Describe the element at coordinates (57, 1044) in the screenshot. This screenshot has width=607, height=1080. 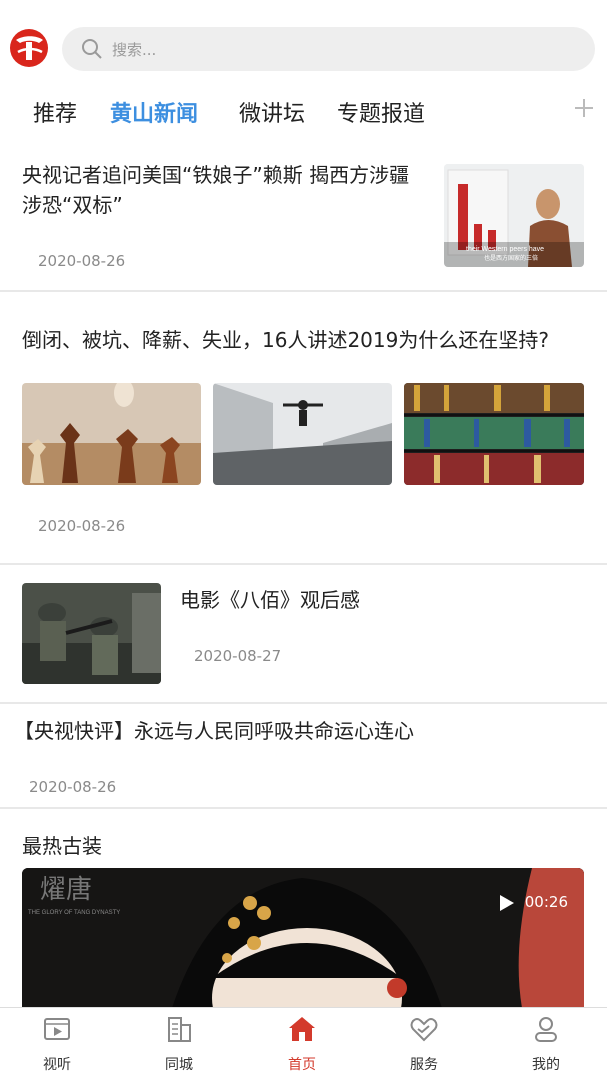
I see `nav-item-audiovisual: 视听` at that location.